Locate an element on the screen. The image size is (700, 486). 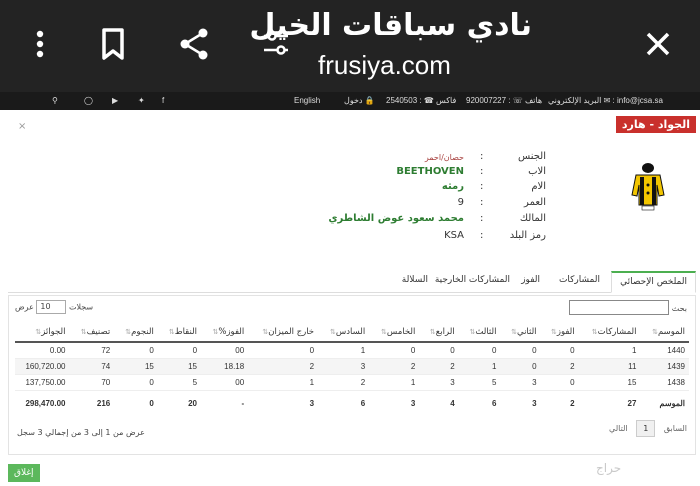
total-cell: الموسم is located at coordinates (664, 400).